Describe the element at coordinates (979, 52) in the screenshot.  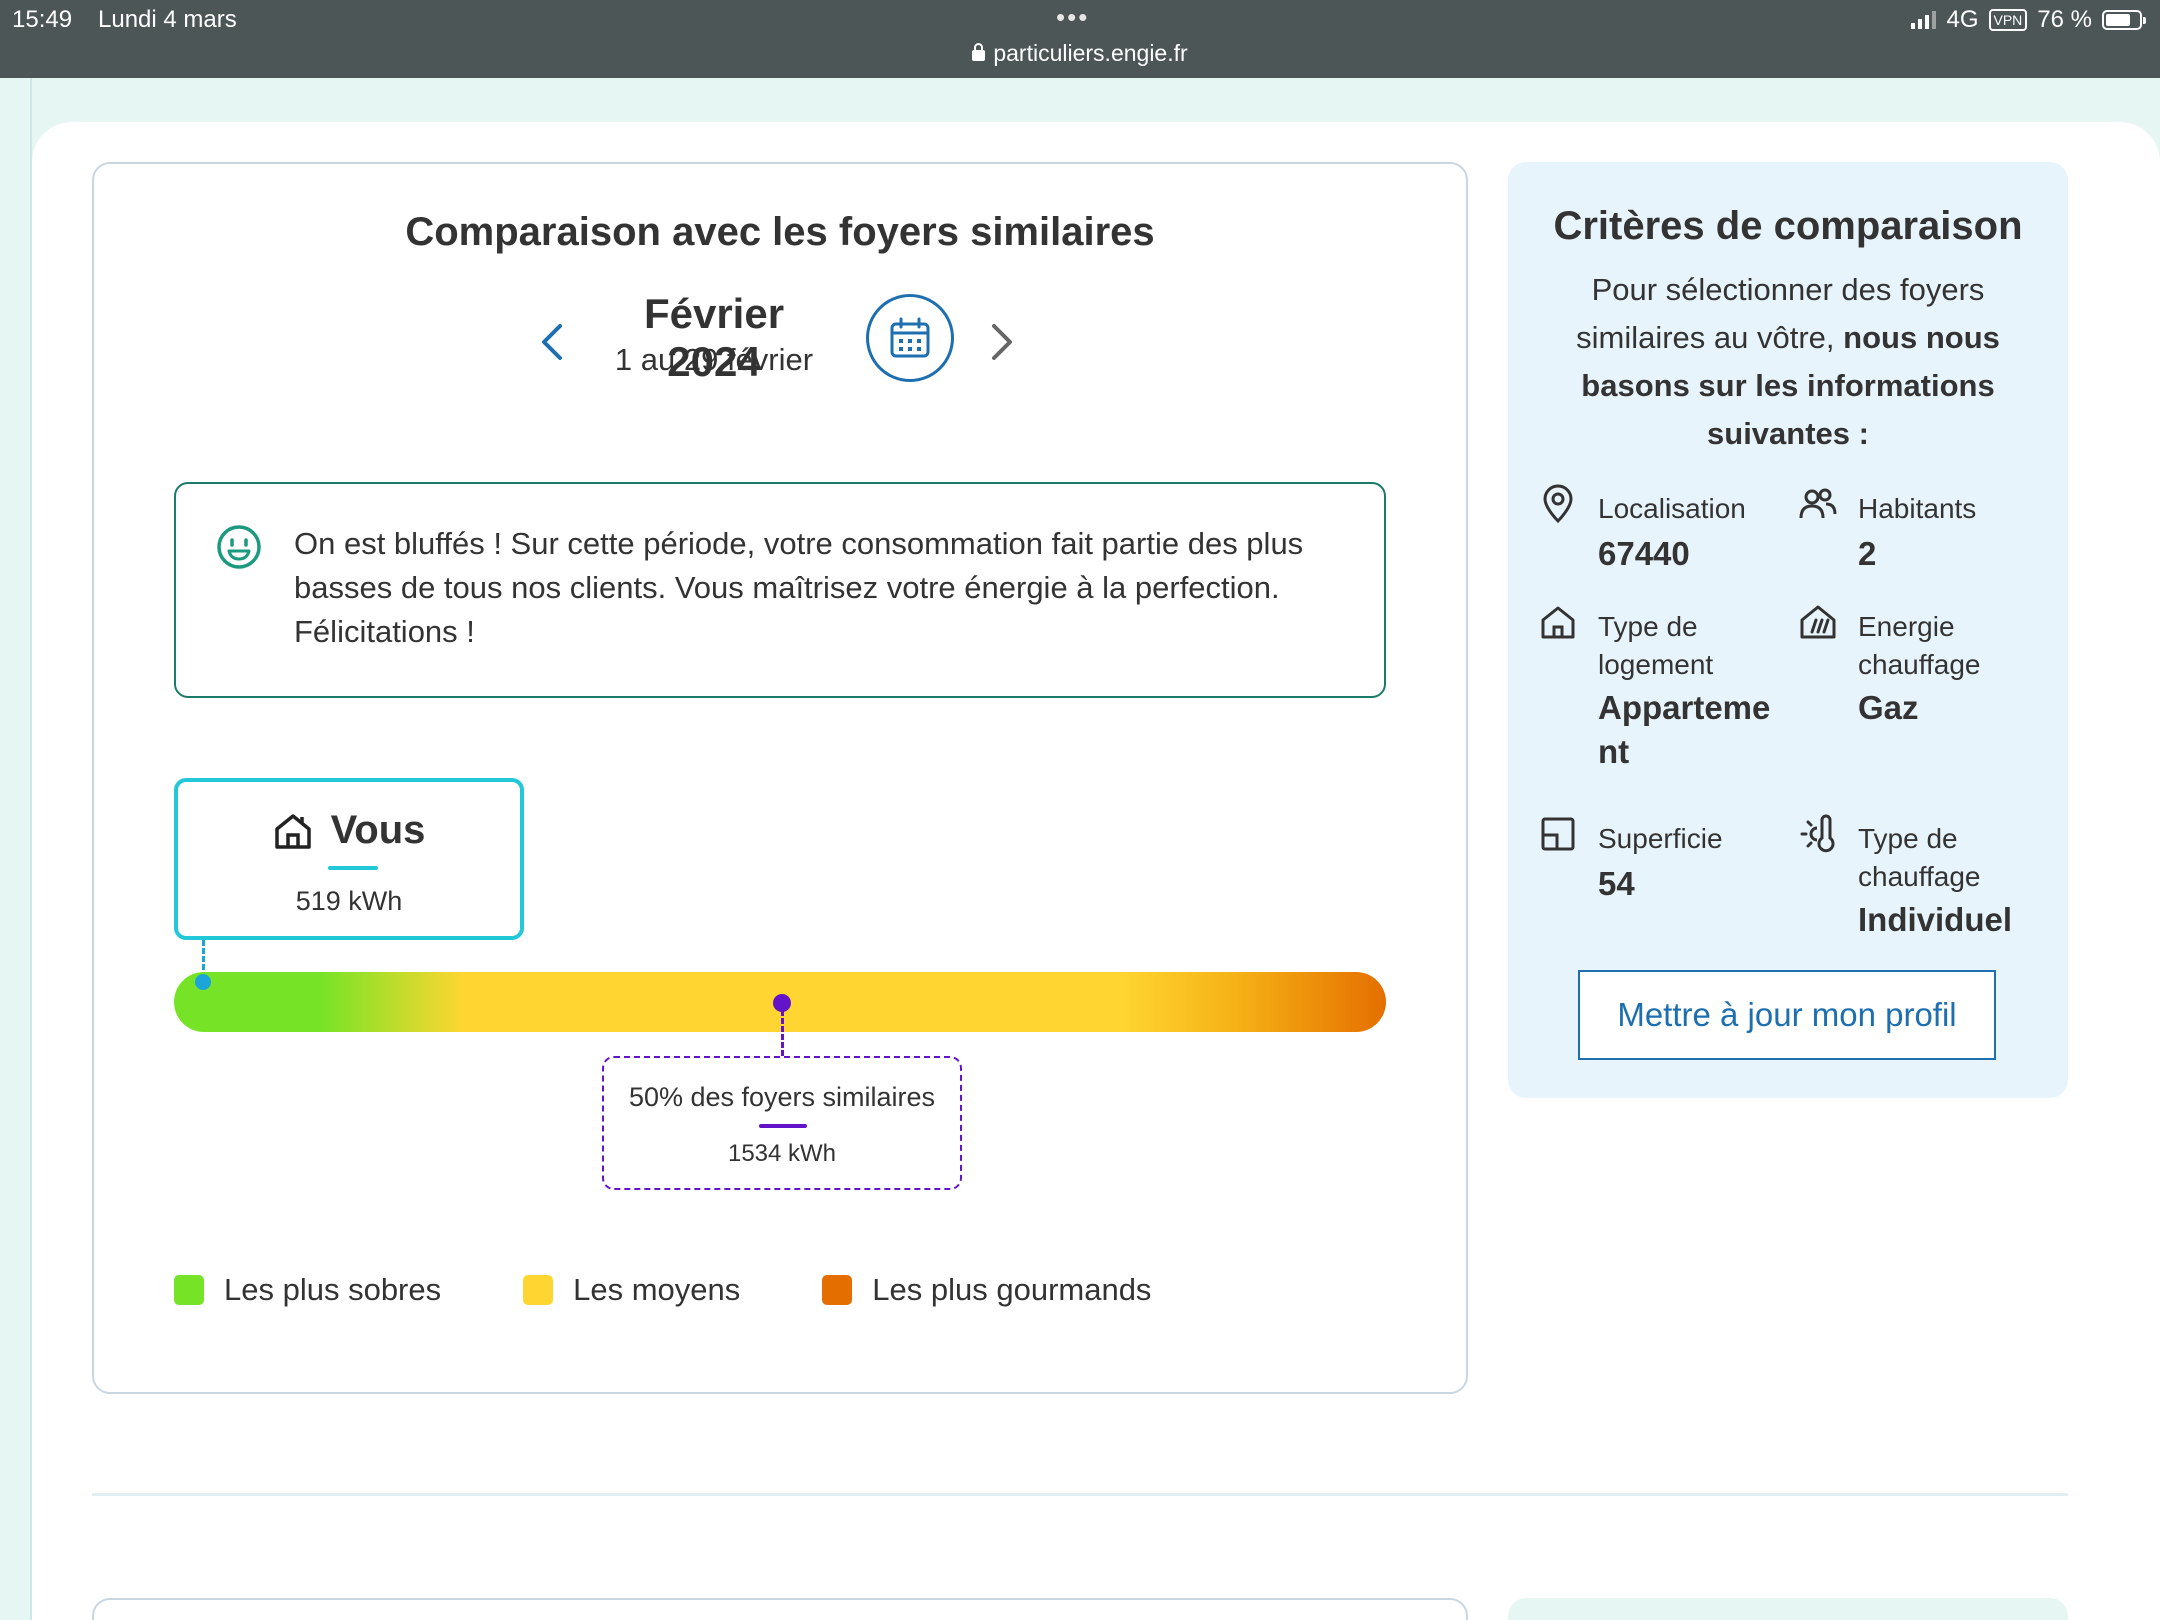
I see `lock-icon` at that location.